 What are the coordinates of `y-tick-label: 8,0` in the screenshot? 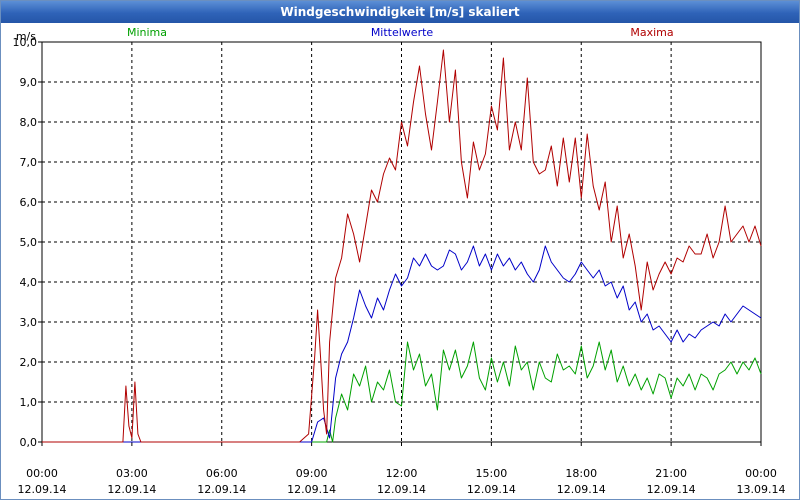 It's located at (29, 122).